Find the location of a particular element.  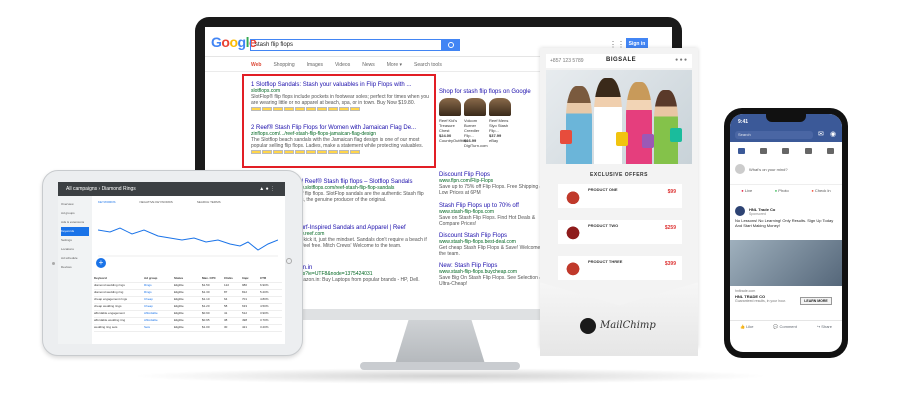

sidebar-item-locations: Locations is located at coordinates (75, 249).